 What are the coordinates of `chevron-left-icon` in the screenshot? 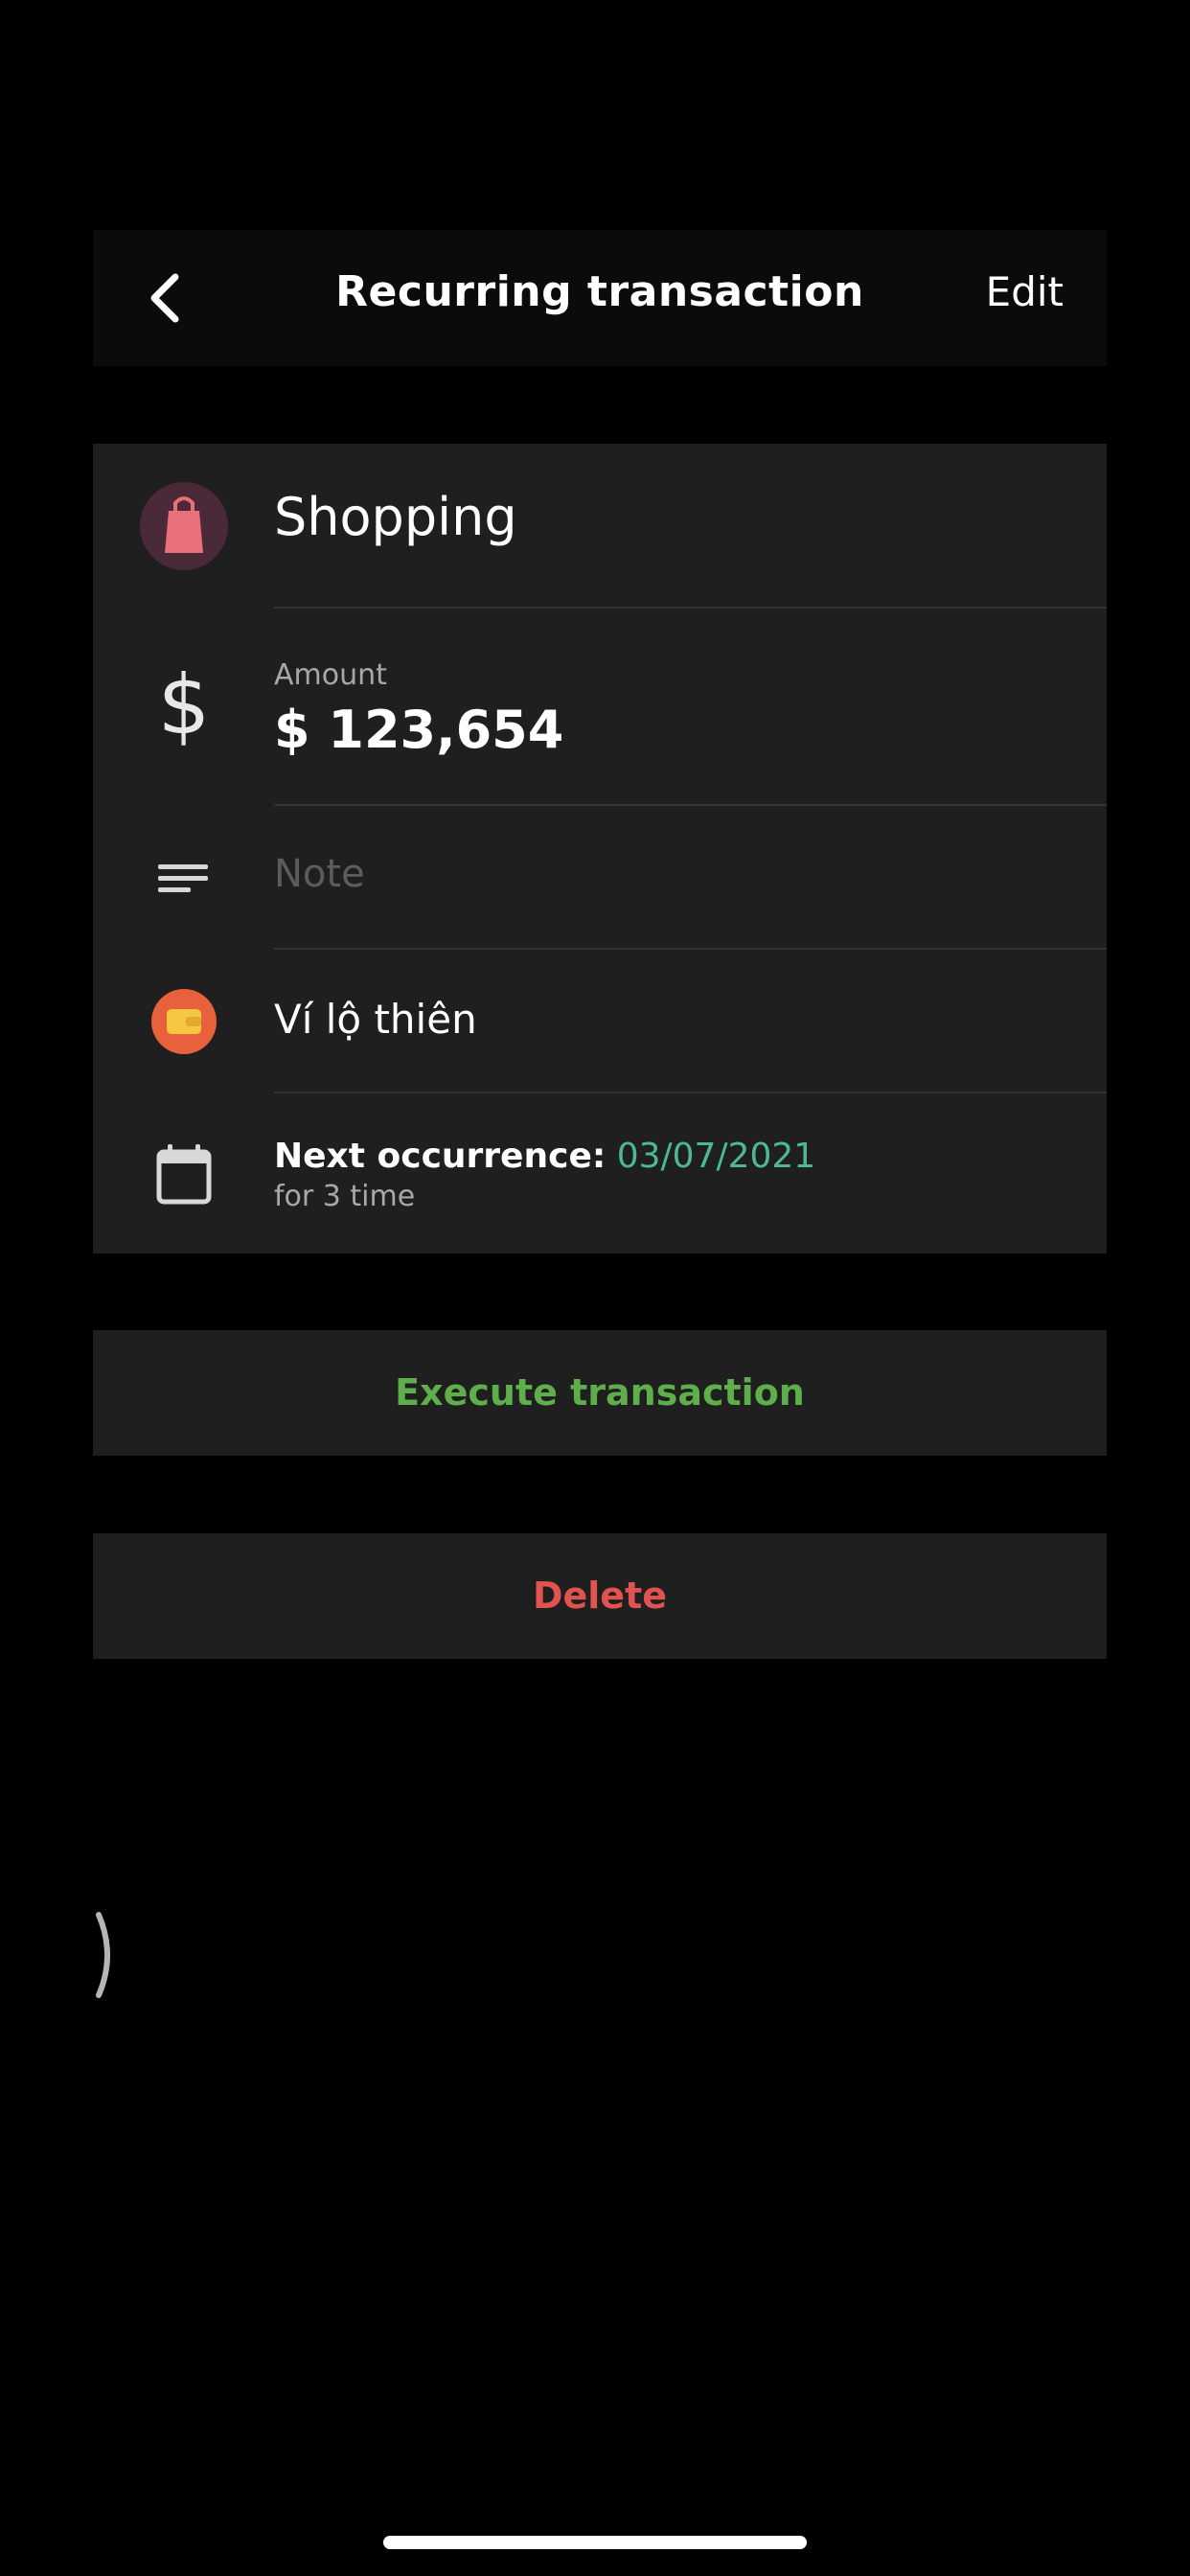 It's located at (164, 298).